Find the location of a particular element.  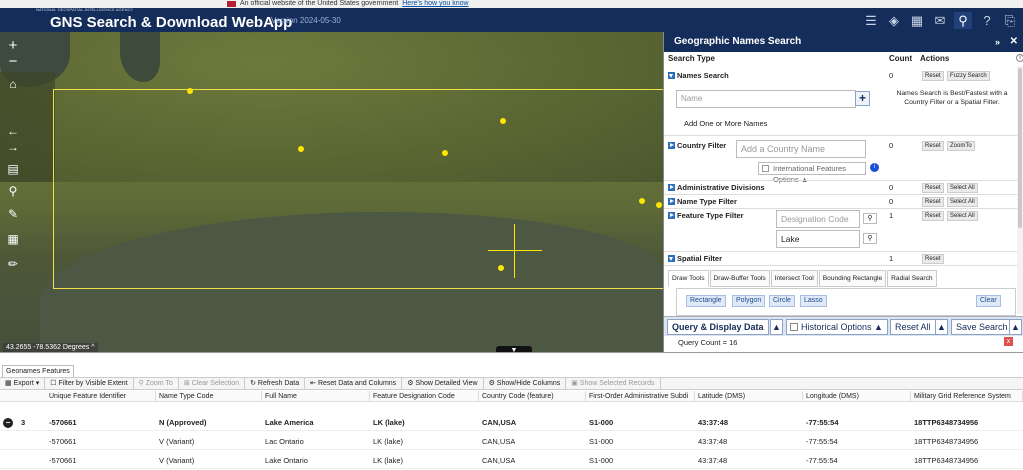

gov-banner-link: Here's how you know is located at coordinates (435, 3).